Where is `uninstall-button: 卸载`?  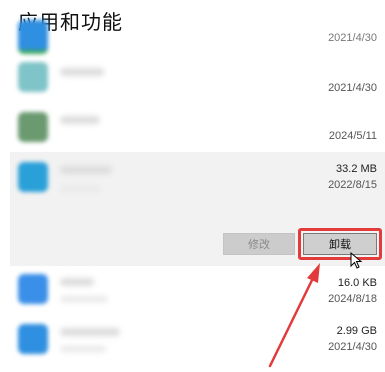 uninstall-button: 卸载 is located at coordinates (340, 244).